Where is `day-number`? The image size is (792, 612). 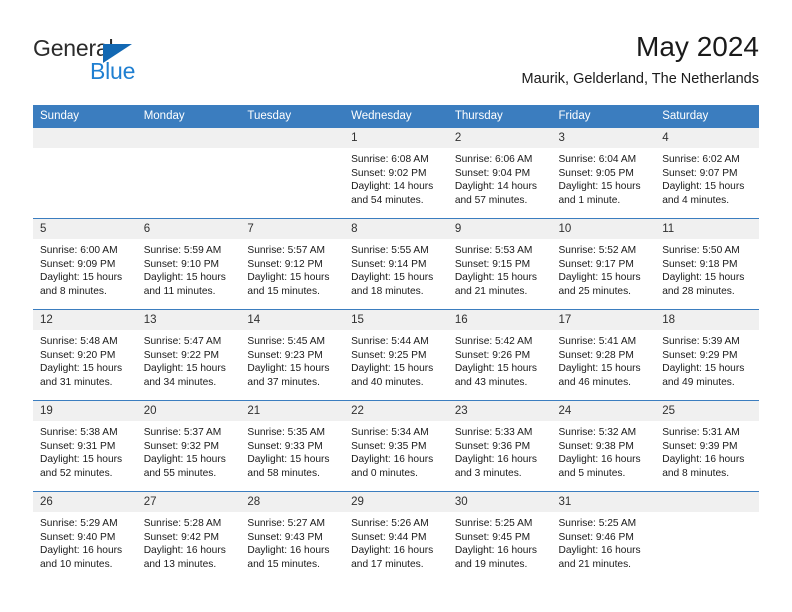
day-number is located at coordinates (85, 138).